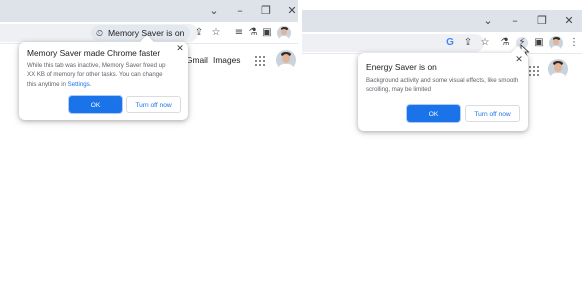  I want to click on memory-saver-icon: ⏲, so click(100, 34).